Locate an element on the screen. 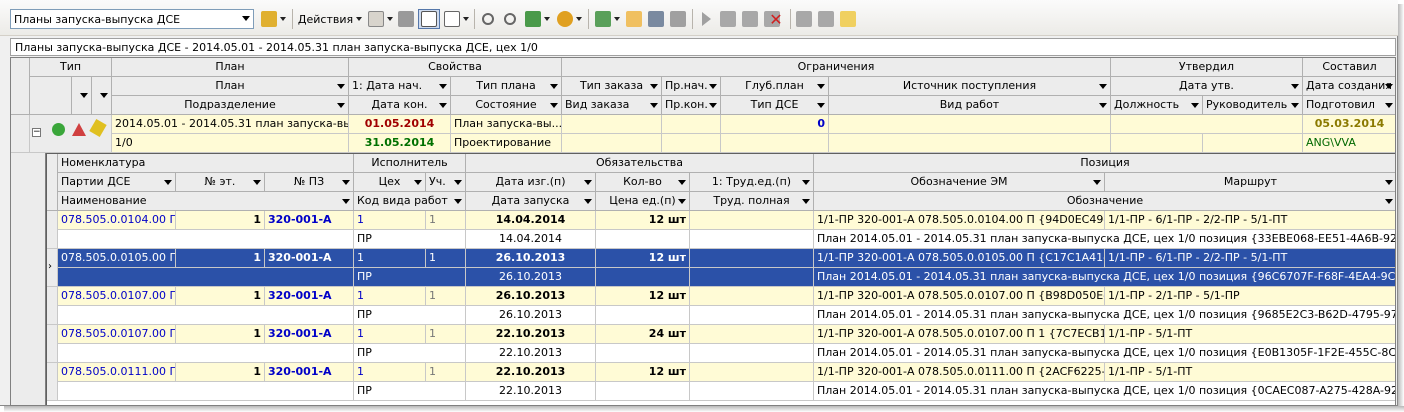 The height and width of the screenshot is (412, 1404). col-group-position: Позиция is located at coordinates (1104, 163).